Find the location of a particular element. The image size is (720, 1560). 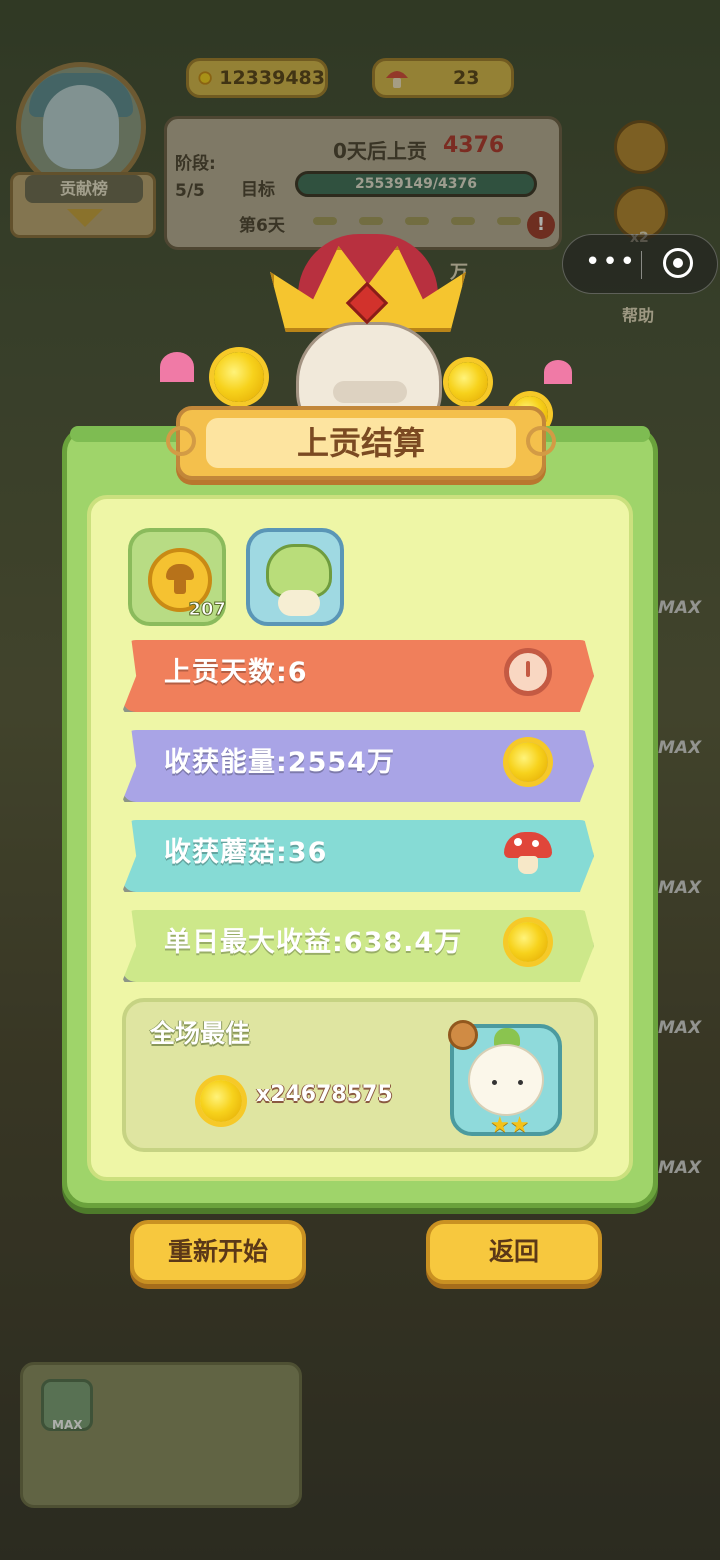

stat-mushrooms-harvested: 收获蘑菇:36 is located at coordinates (358, 856).